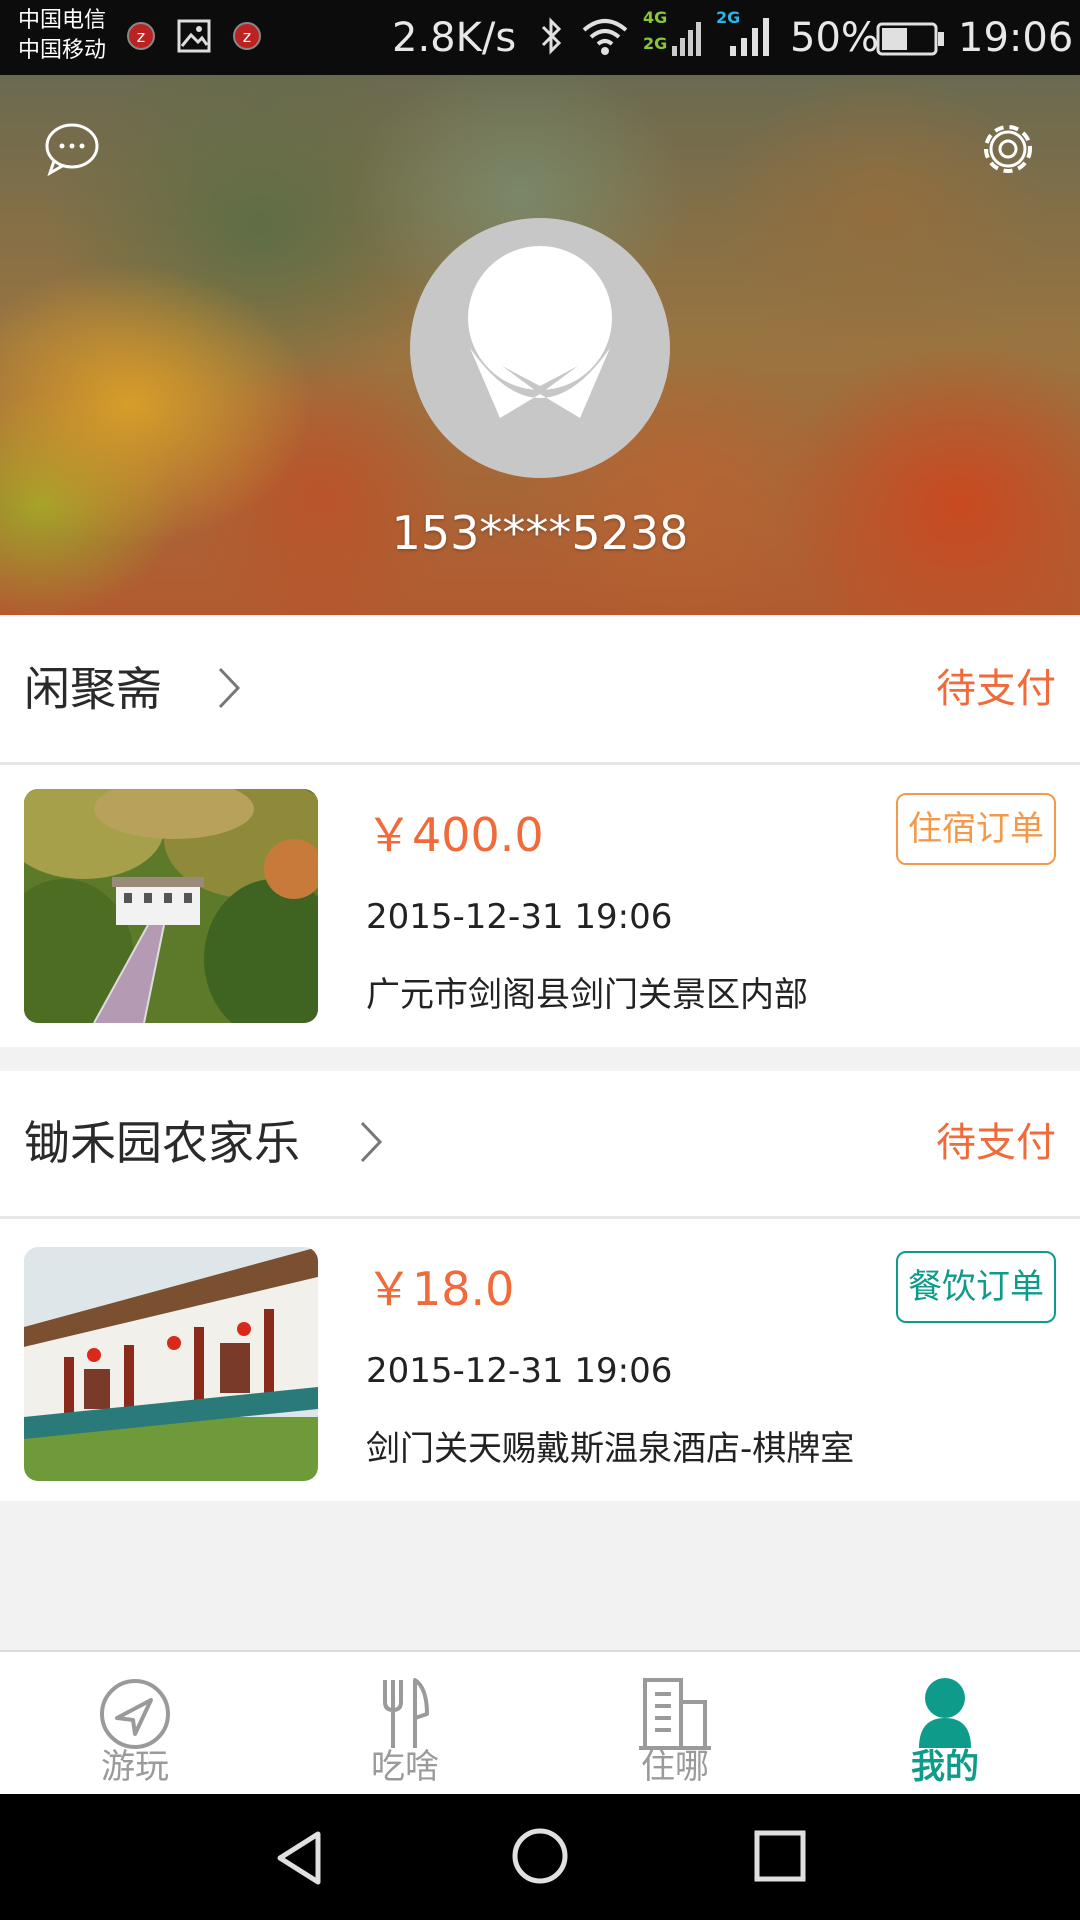  I want to click on landscape-photo, so click(171, 906).